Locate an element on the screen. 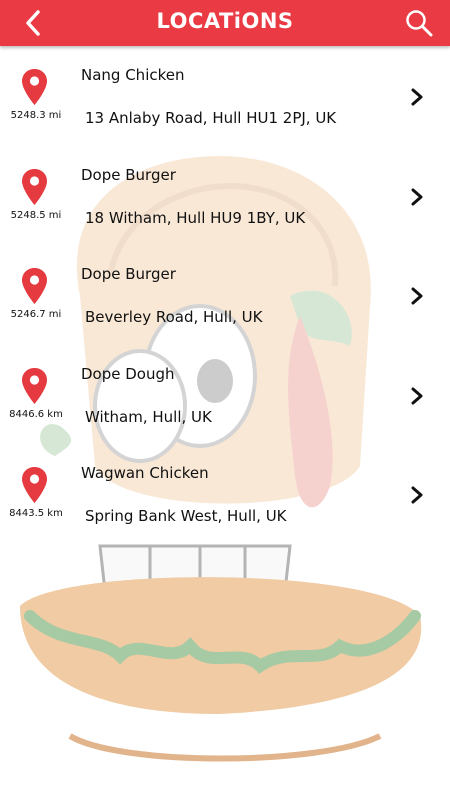 The width and height of the screenshot is (450, 800). distance-label: 5248.5 mi is located at coordinates (36, 215).